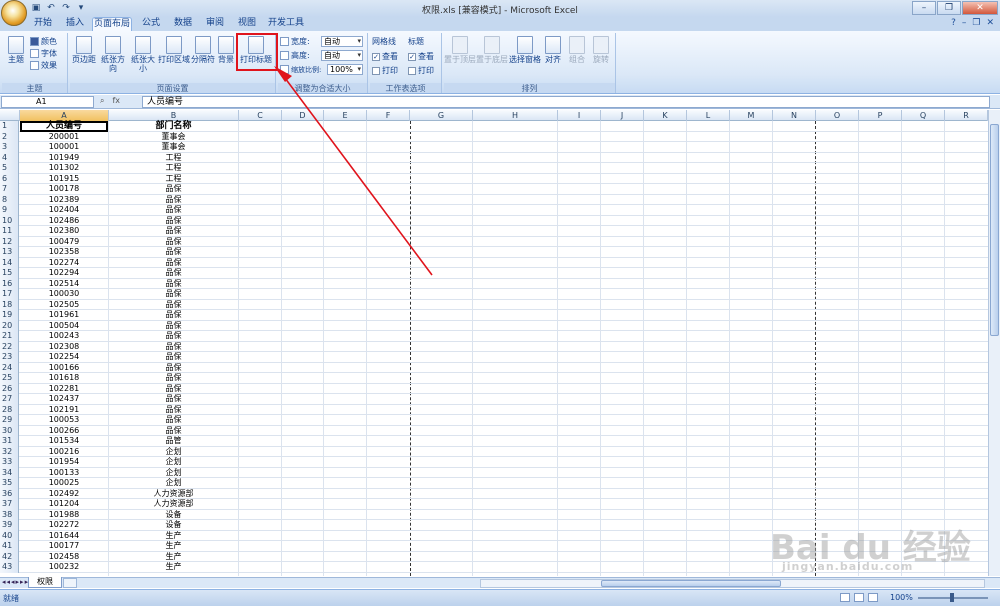 Image resolution: width=1000 pixels, height=606 pixels. I want to click on cell-employee-id: 102437, so click(64, 399).